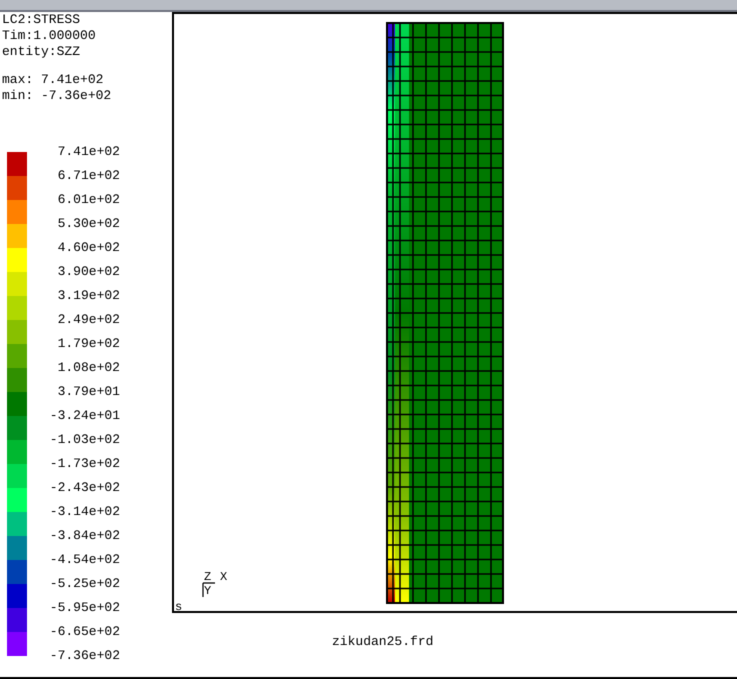 Image resolution: width=737 pixels, height=679 pixels. I want to click on legend-label: -1.73e+02, so click(85, 464).